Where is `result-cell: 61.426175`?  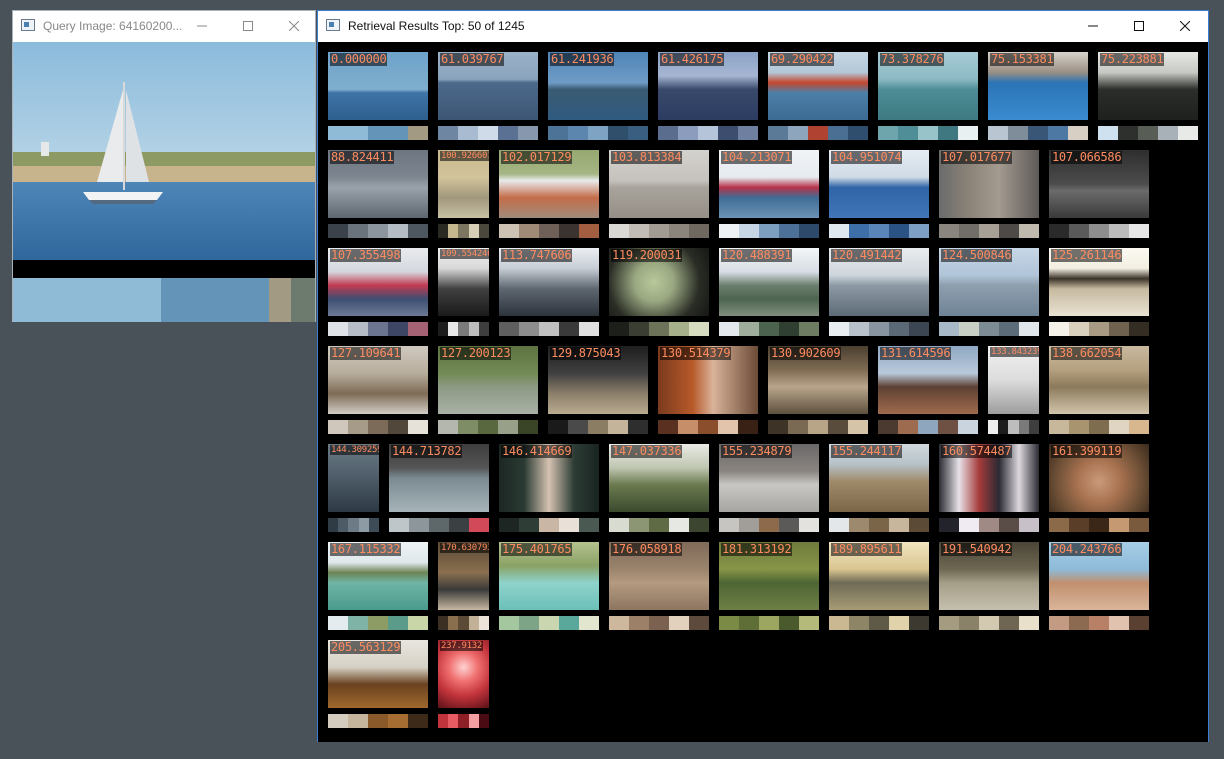 result-cell: 61.426175 is located at coordinates (708, 96).